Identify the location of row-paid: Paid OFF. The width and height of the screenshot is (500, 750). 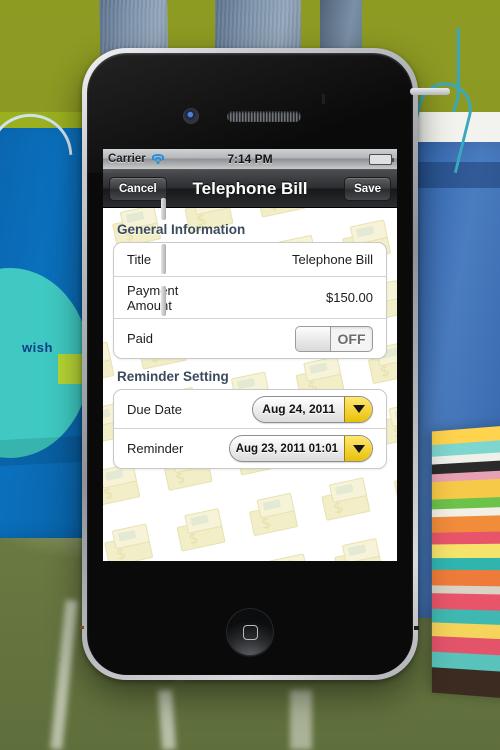
(250, 338).